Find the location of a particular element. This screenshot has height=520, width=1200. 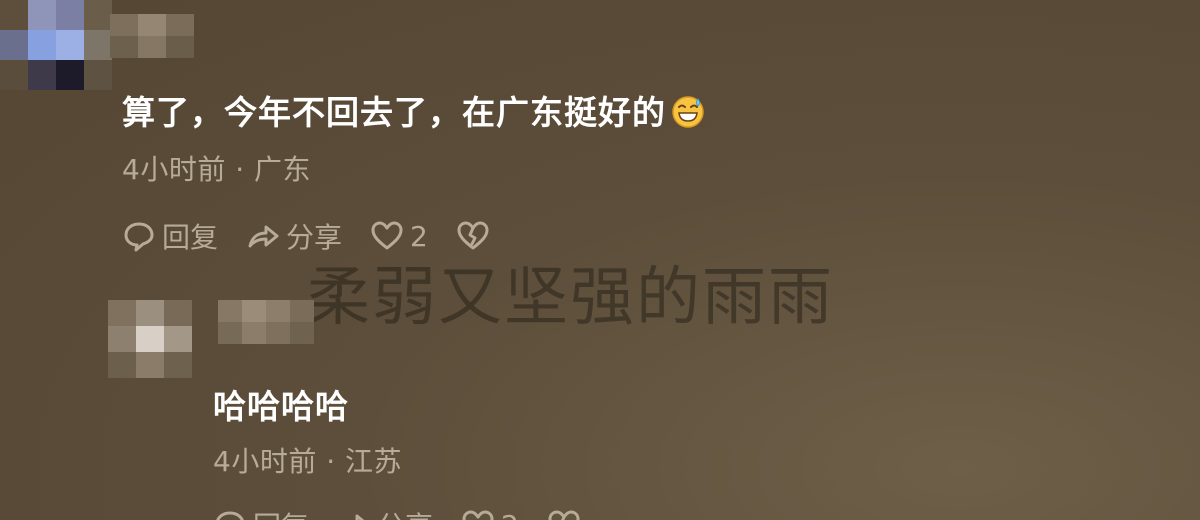

comment-actions: 回复 分享 2 is located at coordinates (414, 512).